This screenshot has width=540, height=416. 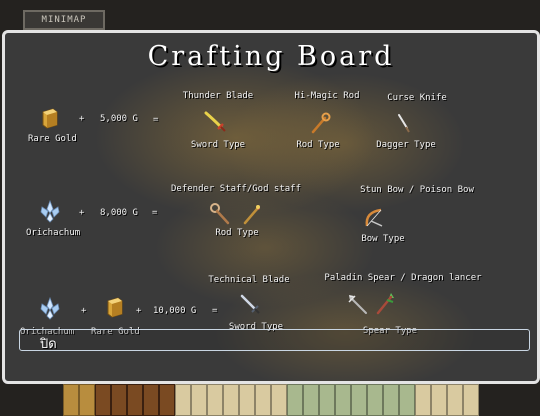 I want to click on result-name: Technical Blade, so click(x=249, y=280).